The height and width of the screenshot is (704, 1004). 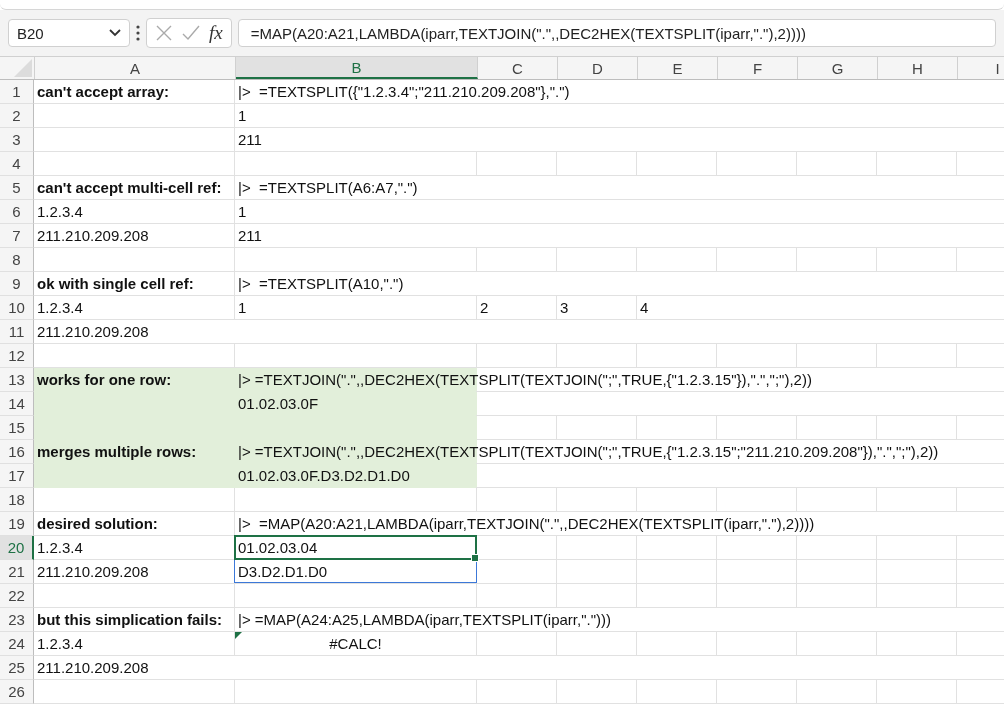 I want to click on row-header: 10, so click(x=17, y=308).